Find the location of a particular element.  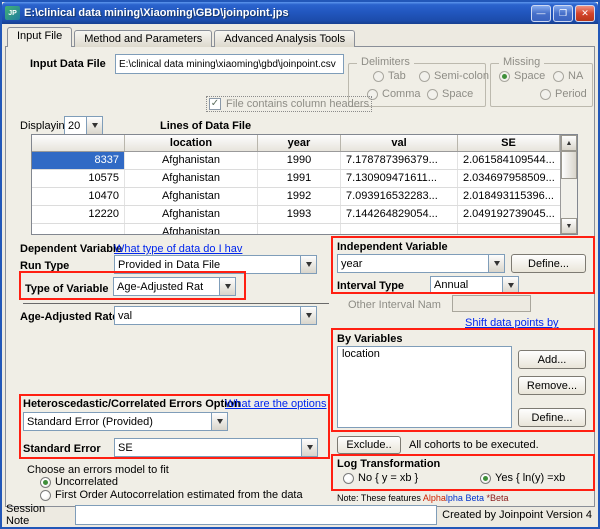

missing-na-radio: NA is located at coordinates (568, 76).